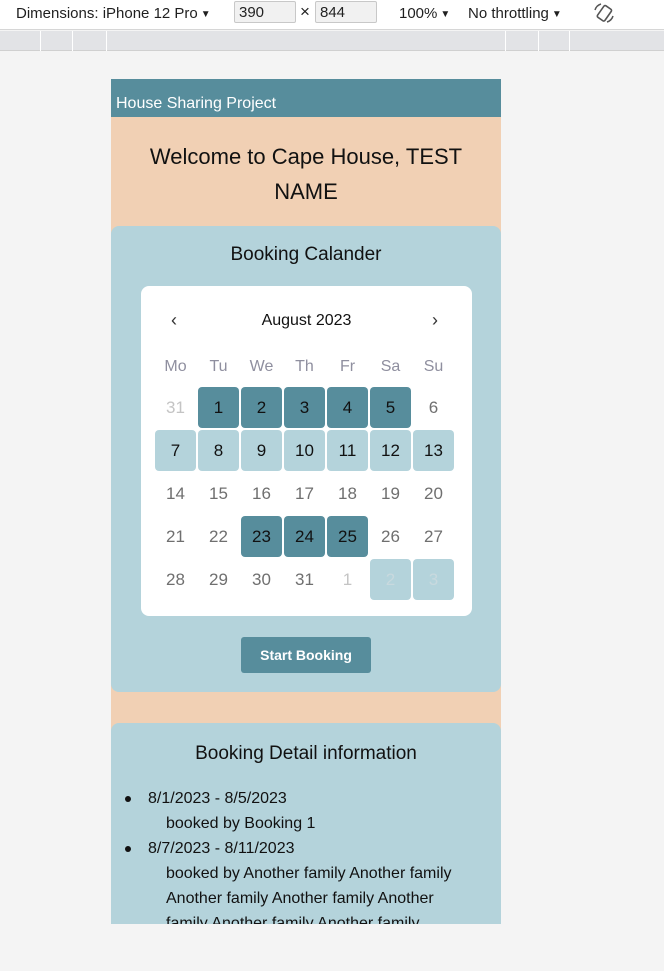 This screenshot has height=971, width=664. I want to click on weekday-label: Th, so click(304, 366).